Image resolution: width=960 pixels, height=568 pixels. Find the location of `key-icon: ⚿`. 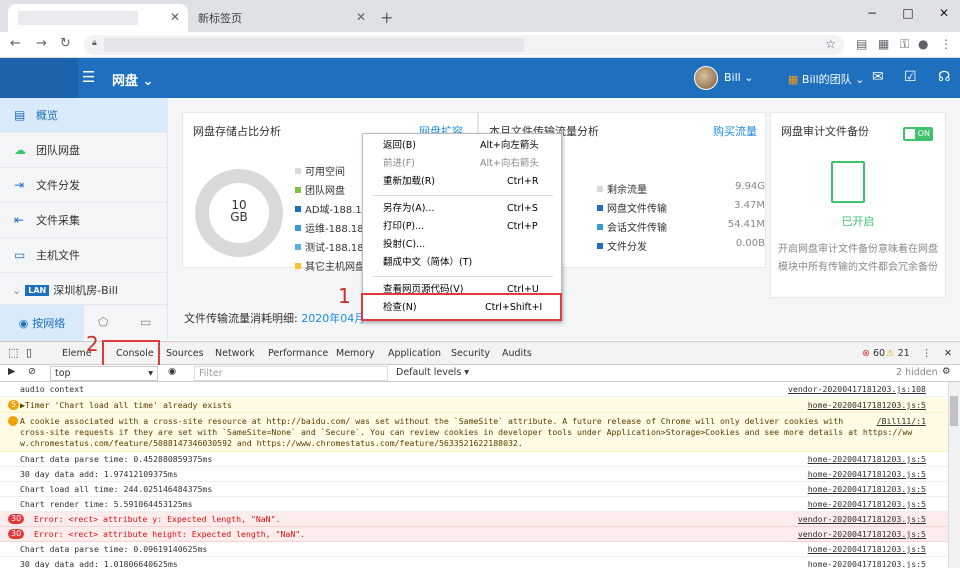

key-icon: ⚿ is located at coordinates (904, 44).